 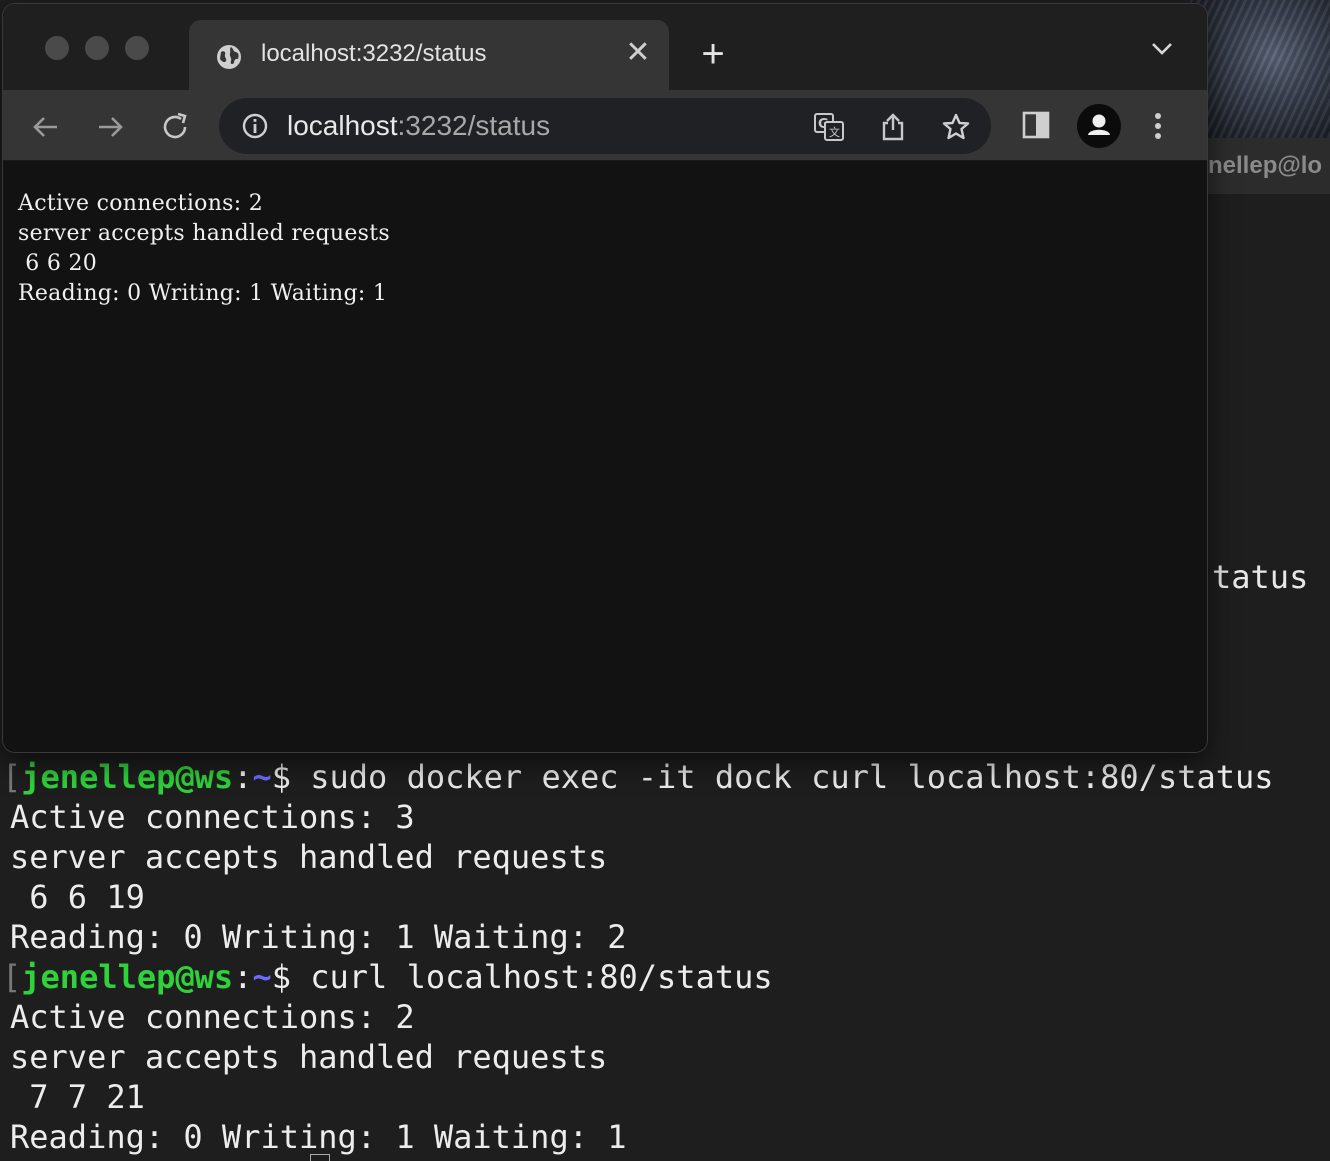 I want to click on info-icon, so click(x=255, y=128).